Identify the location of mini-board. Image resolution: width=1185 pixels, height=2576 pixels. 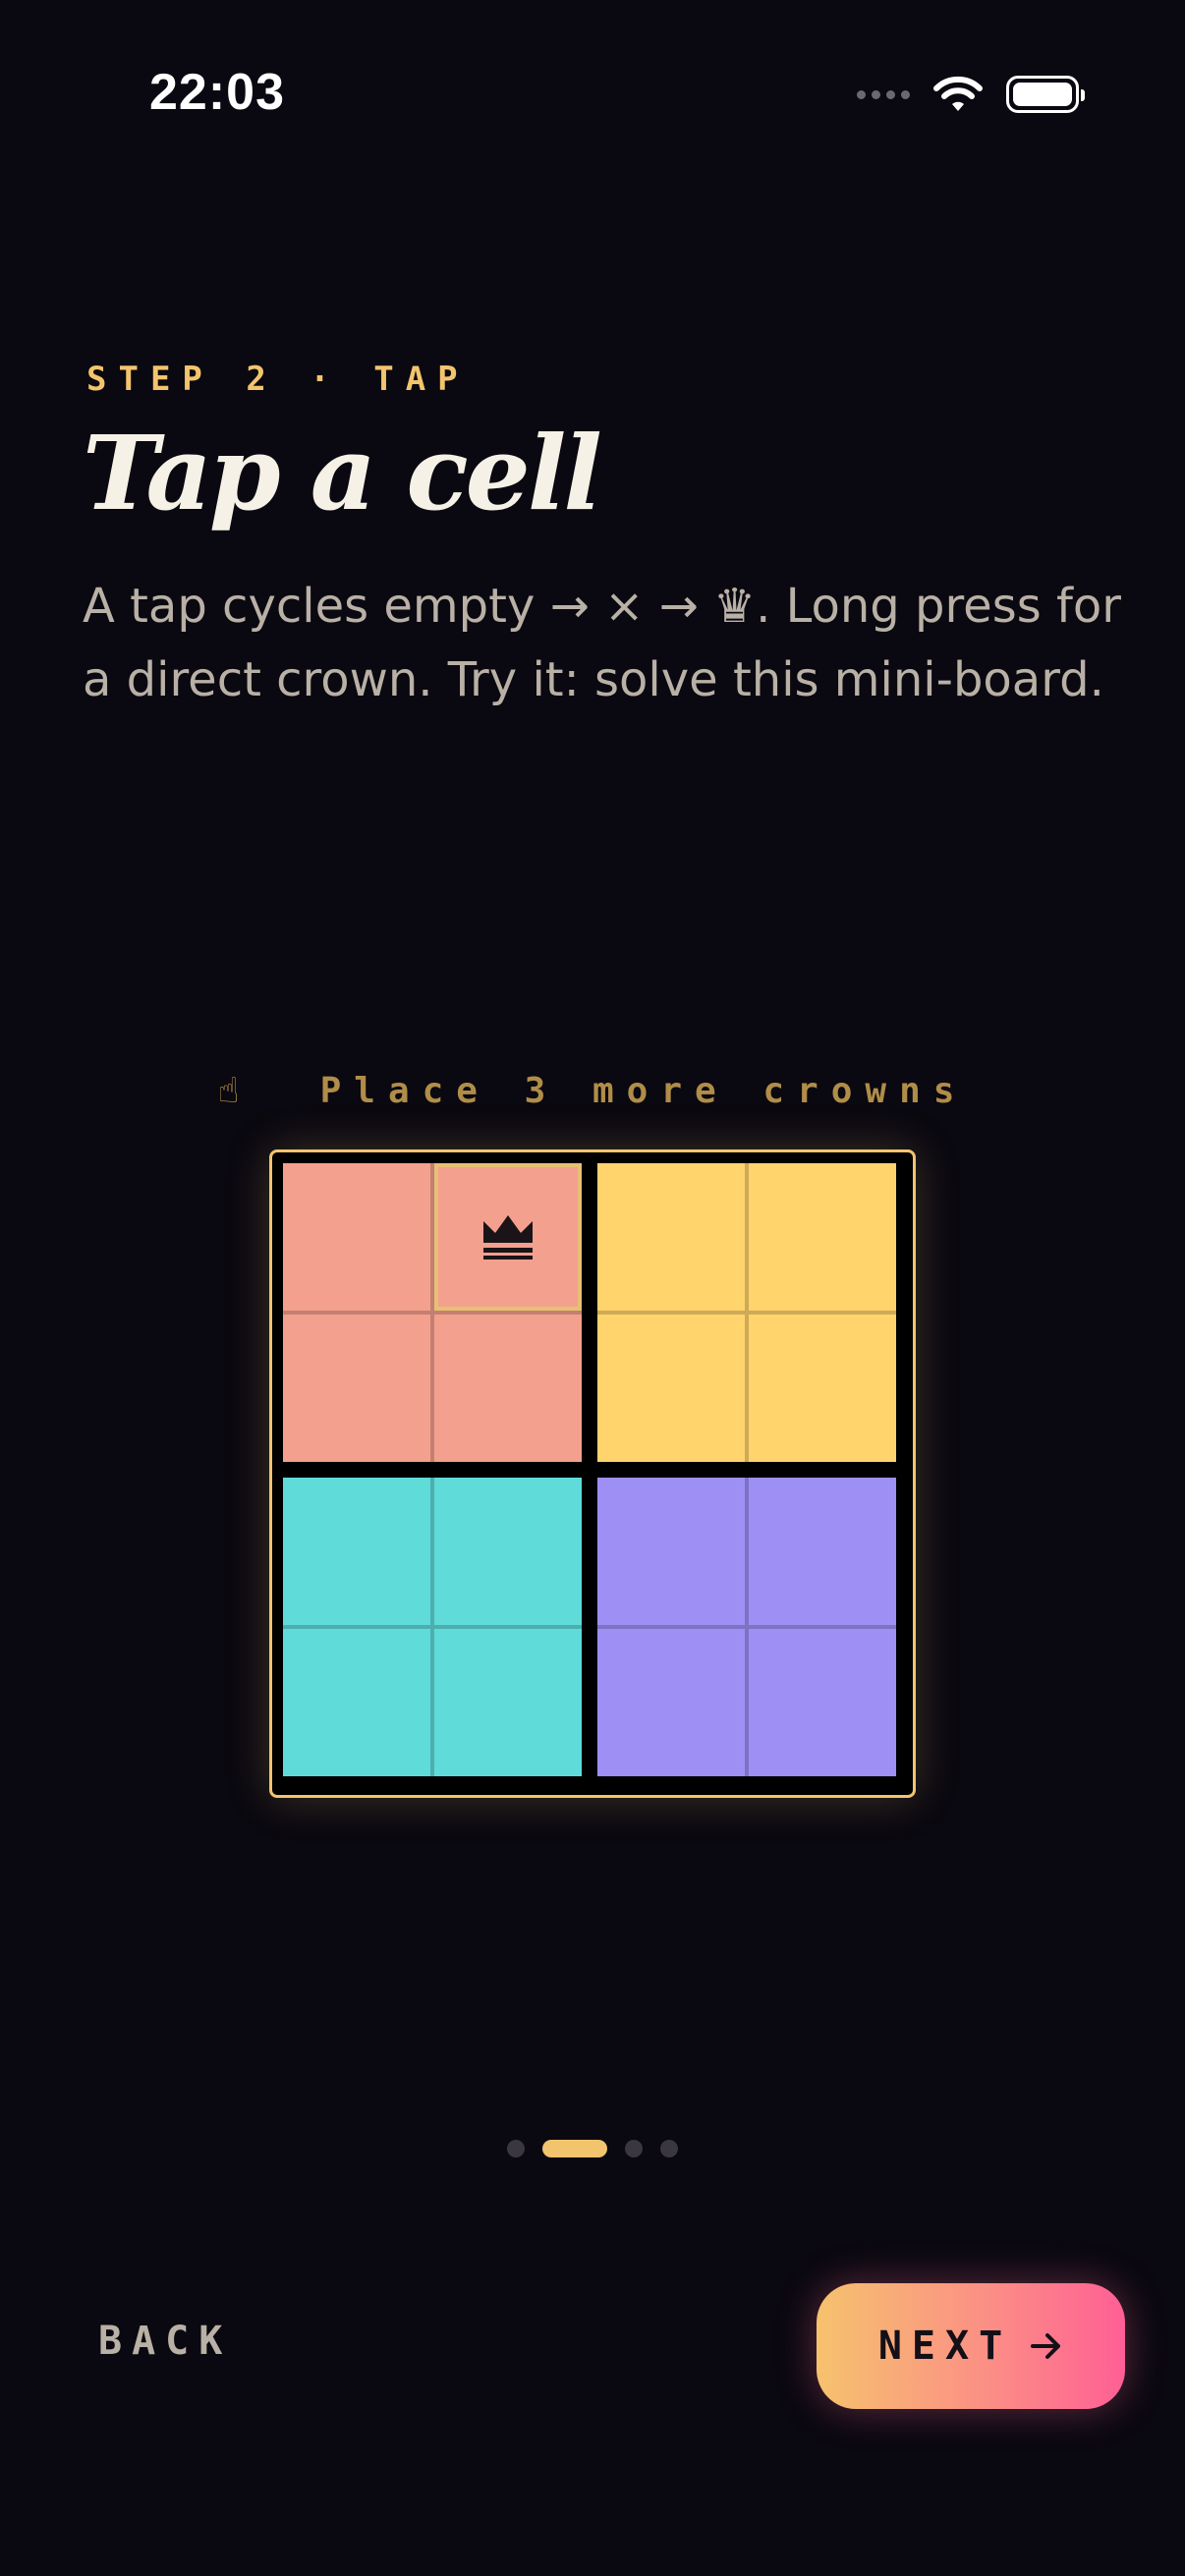
(592, 1473).